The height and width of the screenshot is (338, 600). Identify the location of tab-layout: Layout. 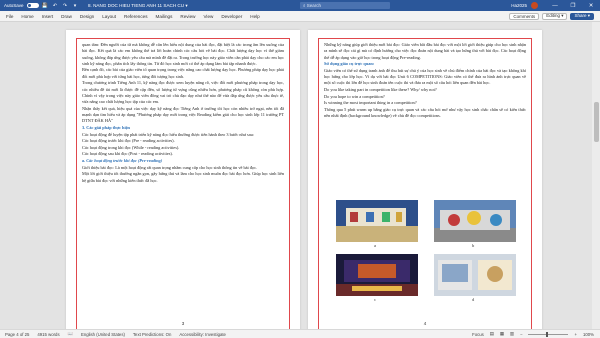
(109, 16).